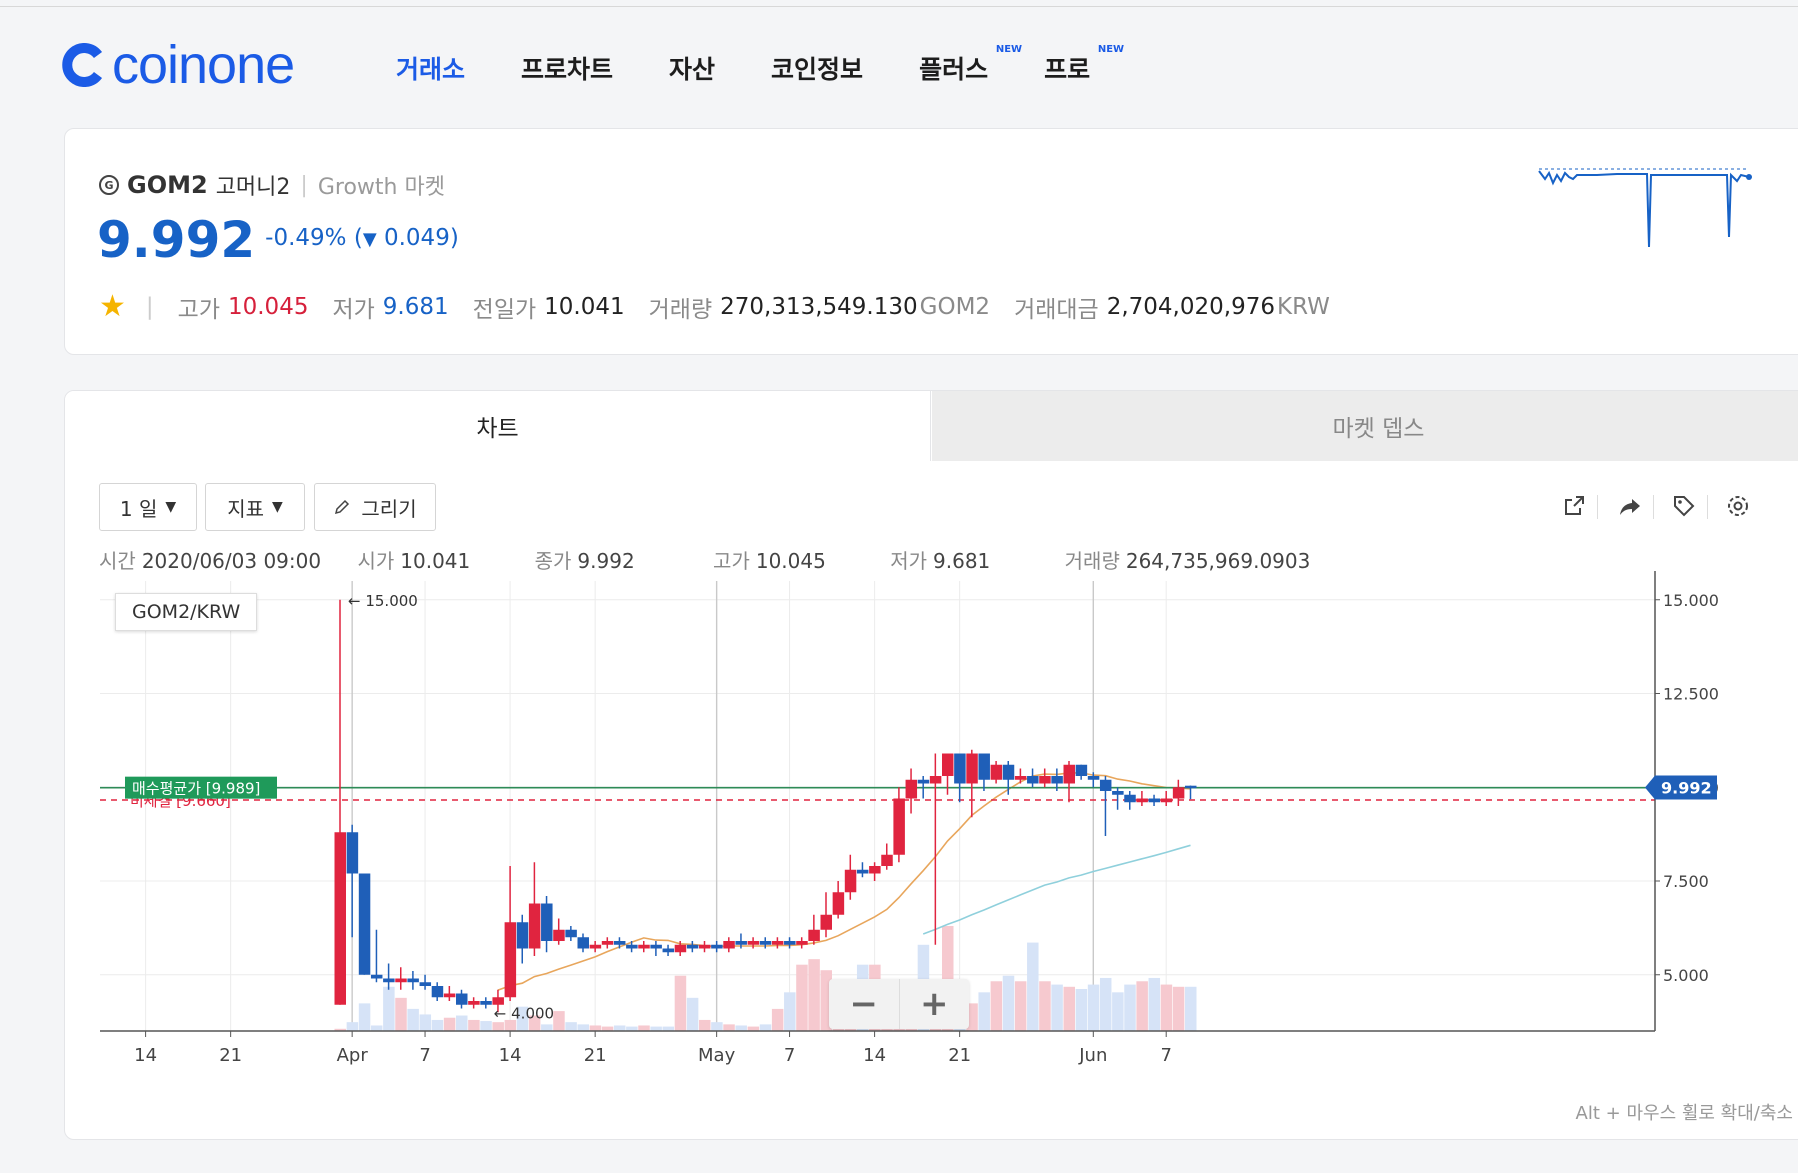  I want to click on brand-name: coinone, so click(203, 65).